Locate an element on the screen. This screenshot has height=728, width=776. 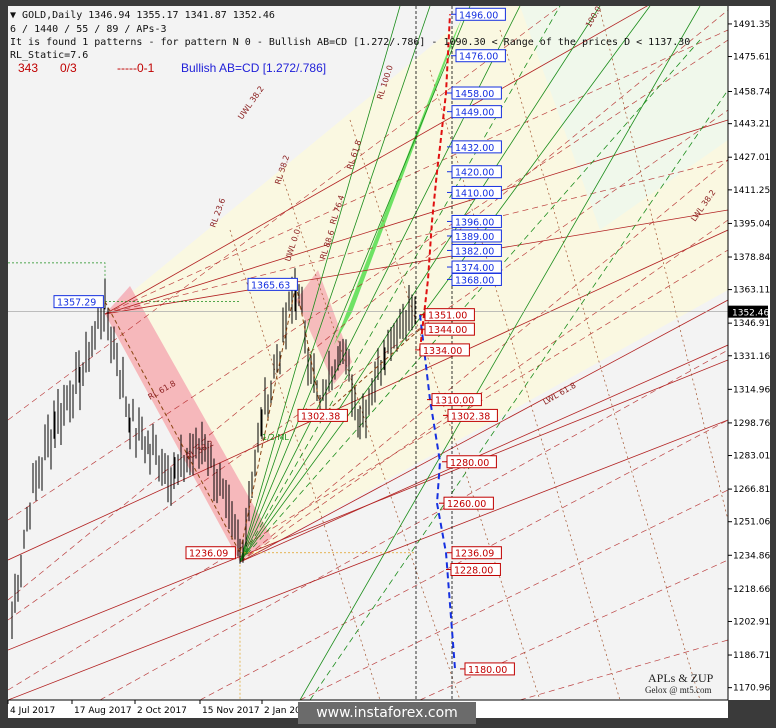
stat-ratio: 0/3 is located at coordinates (68, 68).